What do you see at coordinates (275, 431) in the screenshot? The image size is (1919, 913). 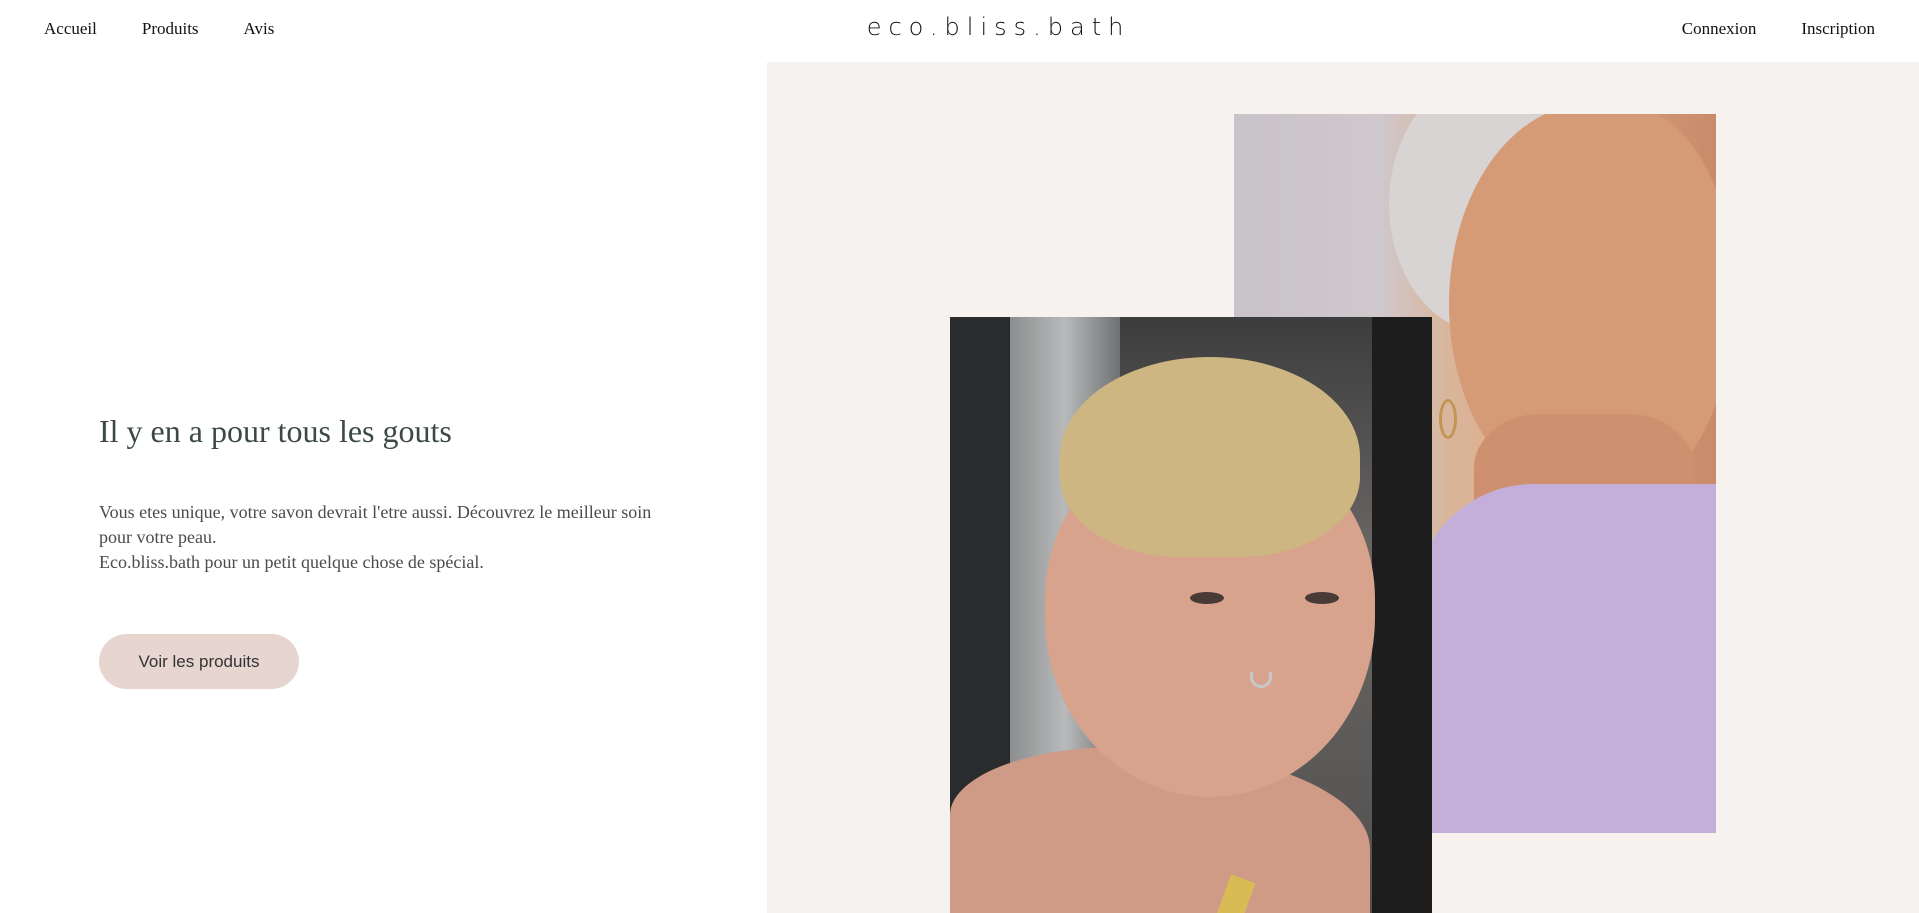 I see `hero-title: Il y en a pour tous les gouts` at bounding box center [275, 431].